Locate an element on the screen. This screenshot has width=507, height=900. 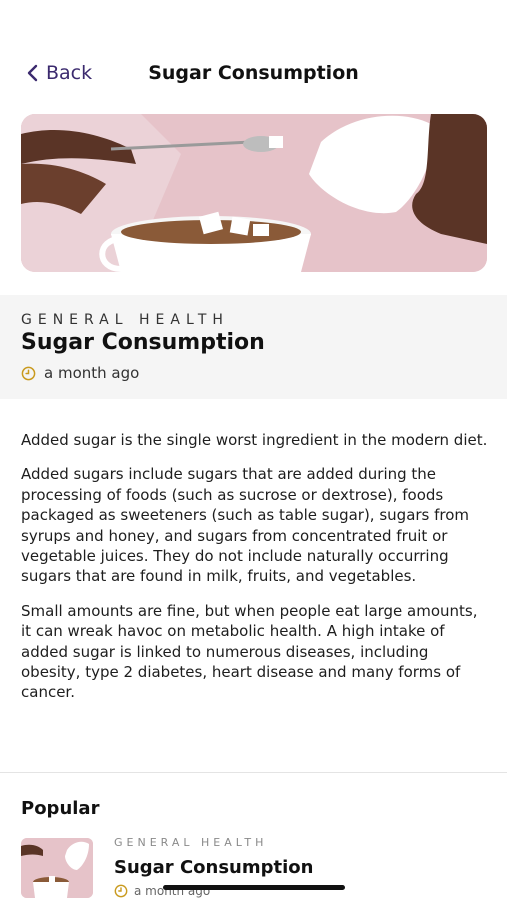
article-date: a month ago is located at coordinates (80, 373).